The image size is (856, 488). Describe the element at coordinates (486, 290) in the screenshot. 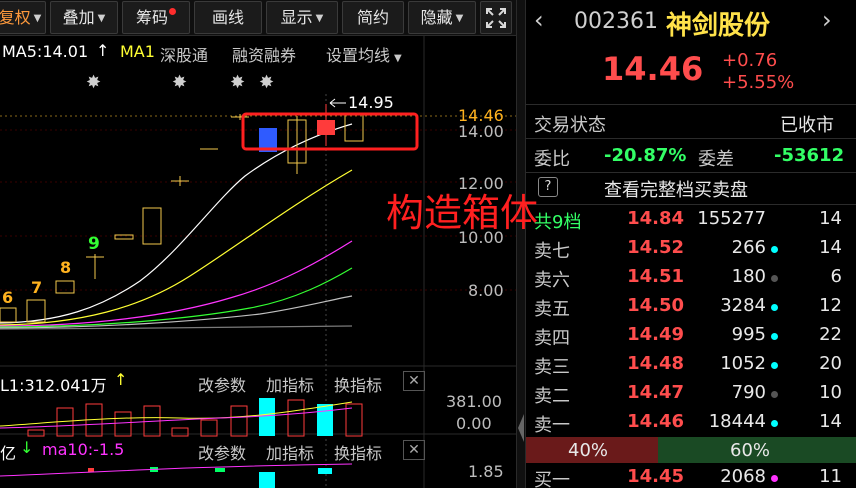

I see `price-axis-label: 8.00` at that location.